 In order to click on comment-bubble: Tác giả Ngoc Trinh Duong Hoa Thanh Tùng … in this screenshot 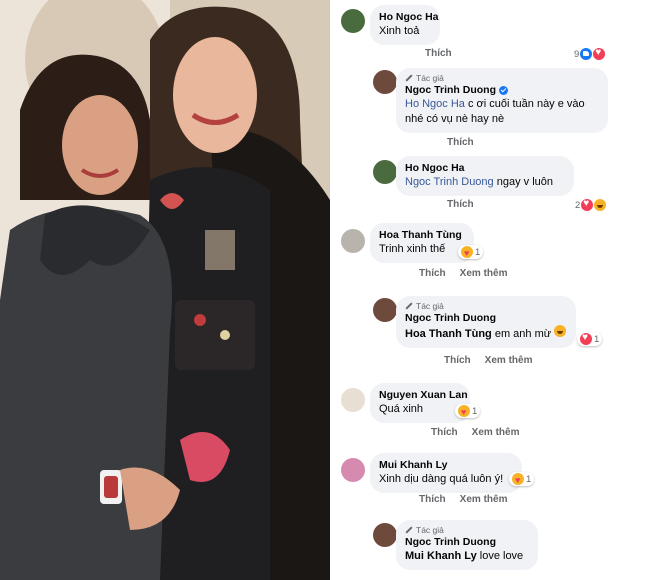, I will do `click(486, 322)`.